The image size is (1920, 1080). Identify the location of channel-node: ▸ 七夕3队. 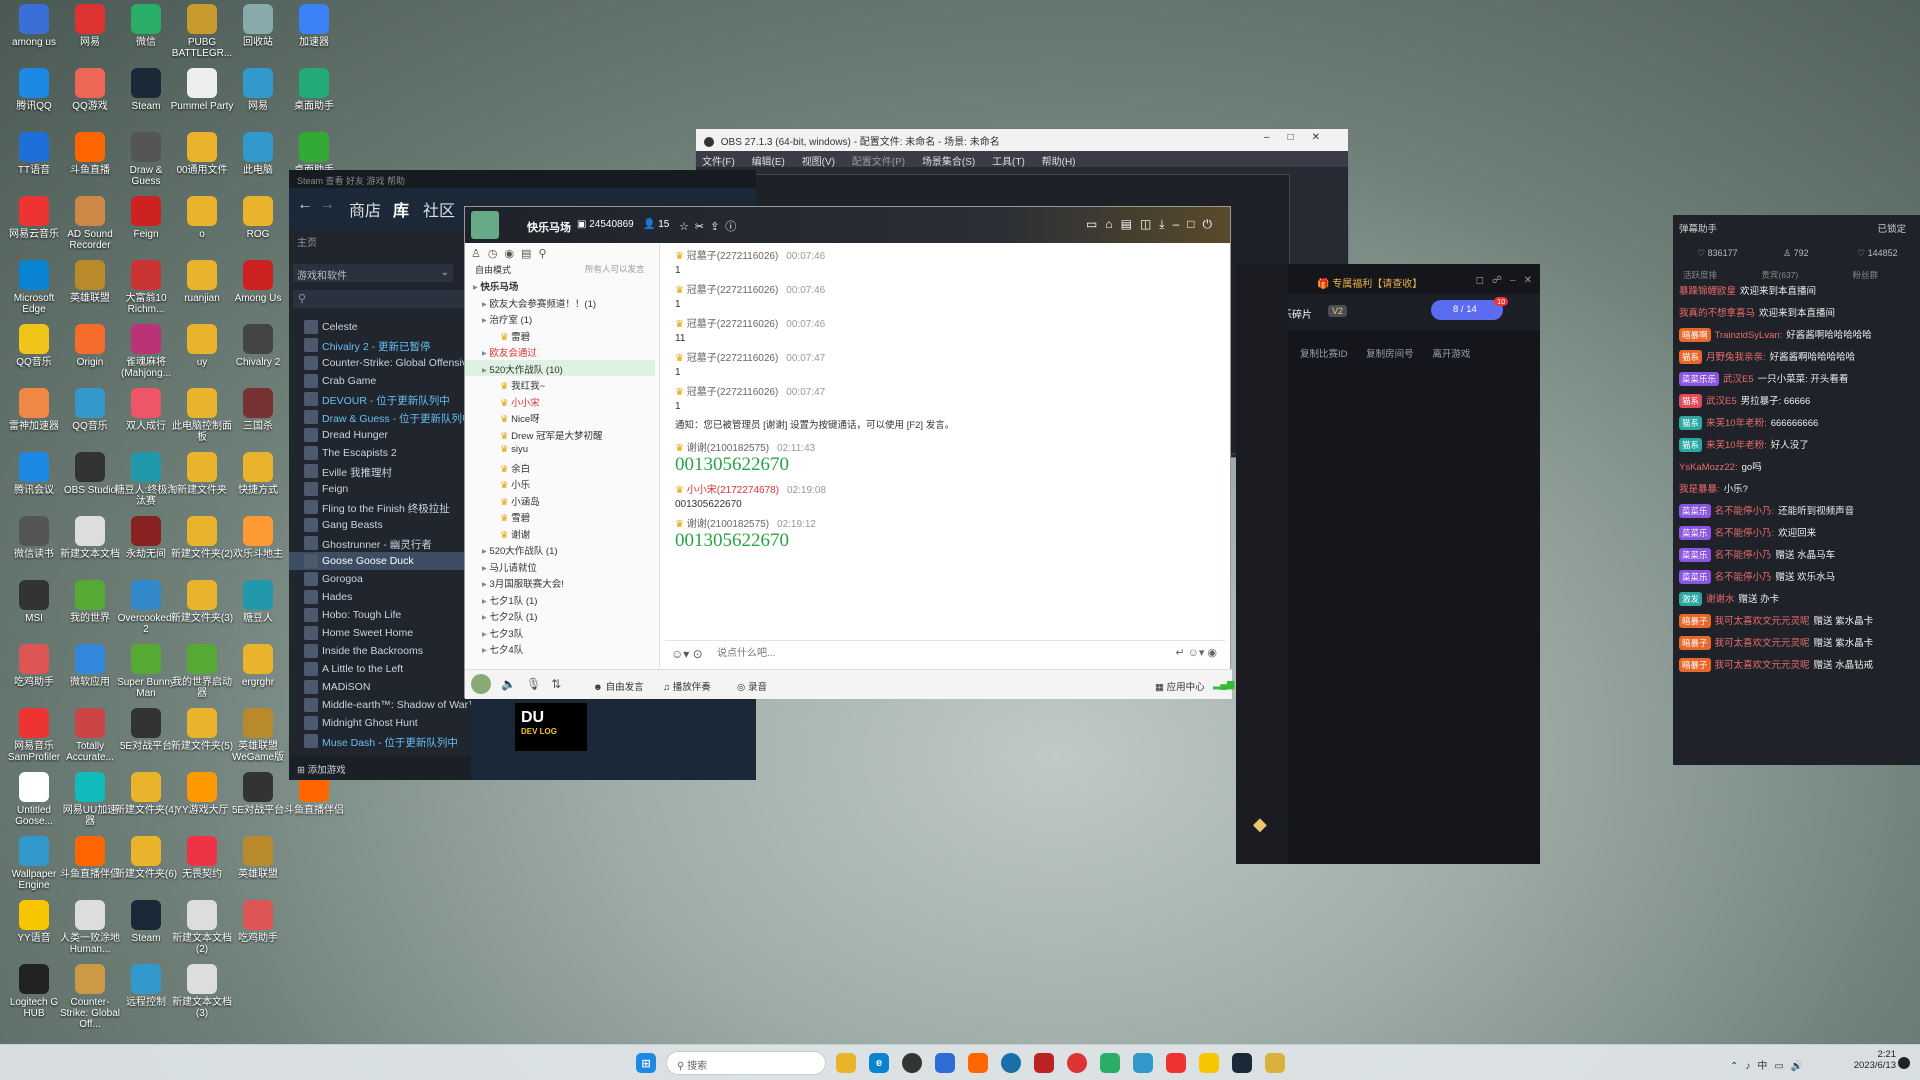
(560, 632).